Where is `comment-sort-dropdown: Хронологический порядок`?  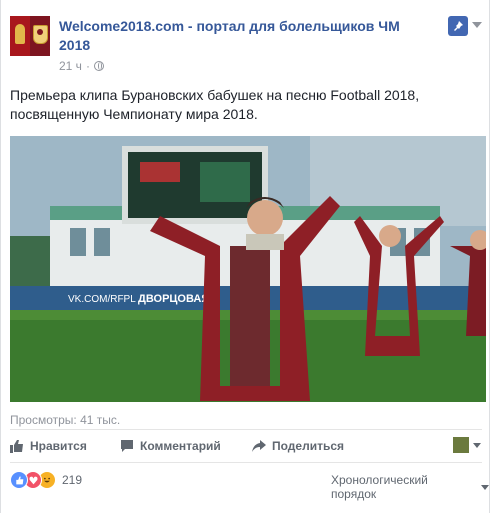 comment-sort-dropdown: Хронологический порядок is located at coordinates (410, 487).